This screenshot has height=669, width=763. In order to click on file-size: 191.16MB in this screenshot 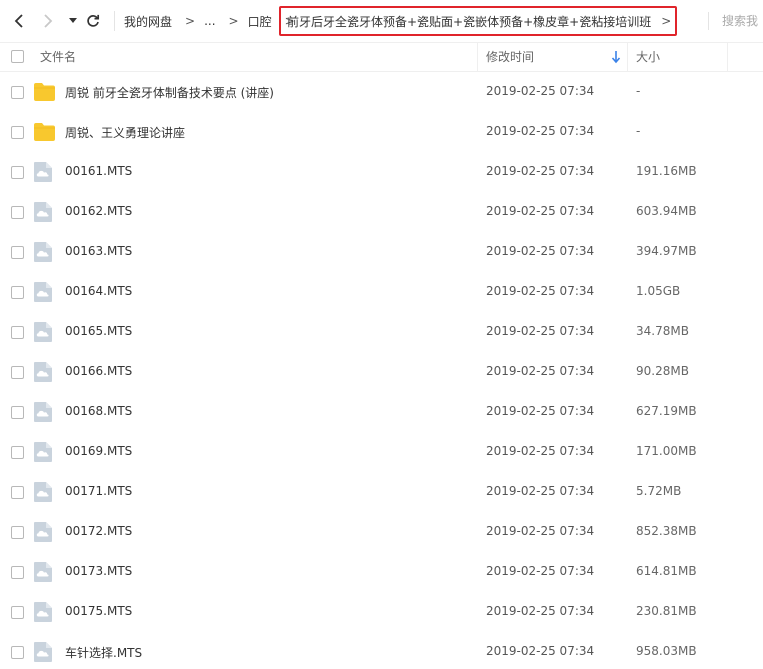, I will do `click(666, 171)`.